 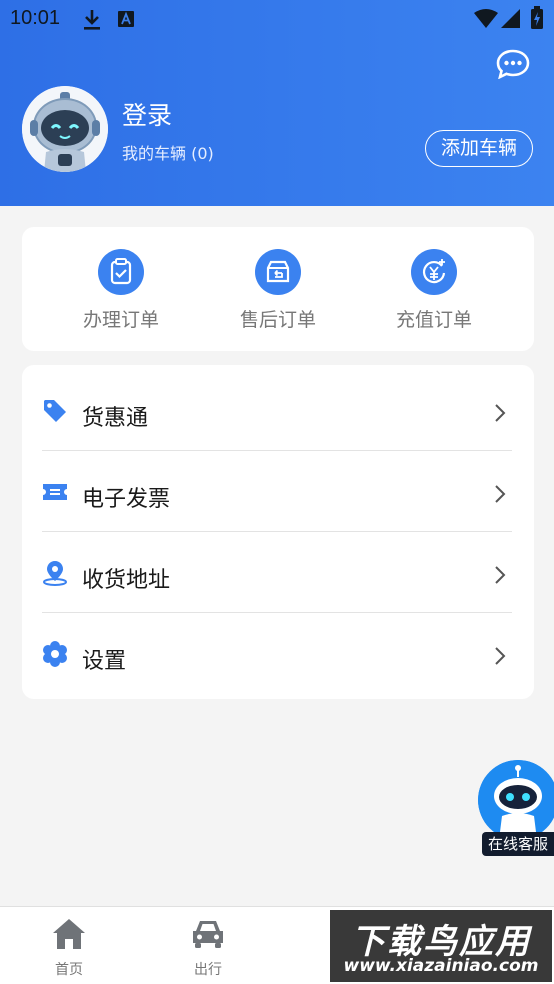 What do you see at coordinates (55, 654) in the screenshot?
I see `settings-flower-icon` at bounding box center [55, 654].